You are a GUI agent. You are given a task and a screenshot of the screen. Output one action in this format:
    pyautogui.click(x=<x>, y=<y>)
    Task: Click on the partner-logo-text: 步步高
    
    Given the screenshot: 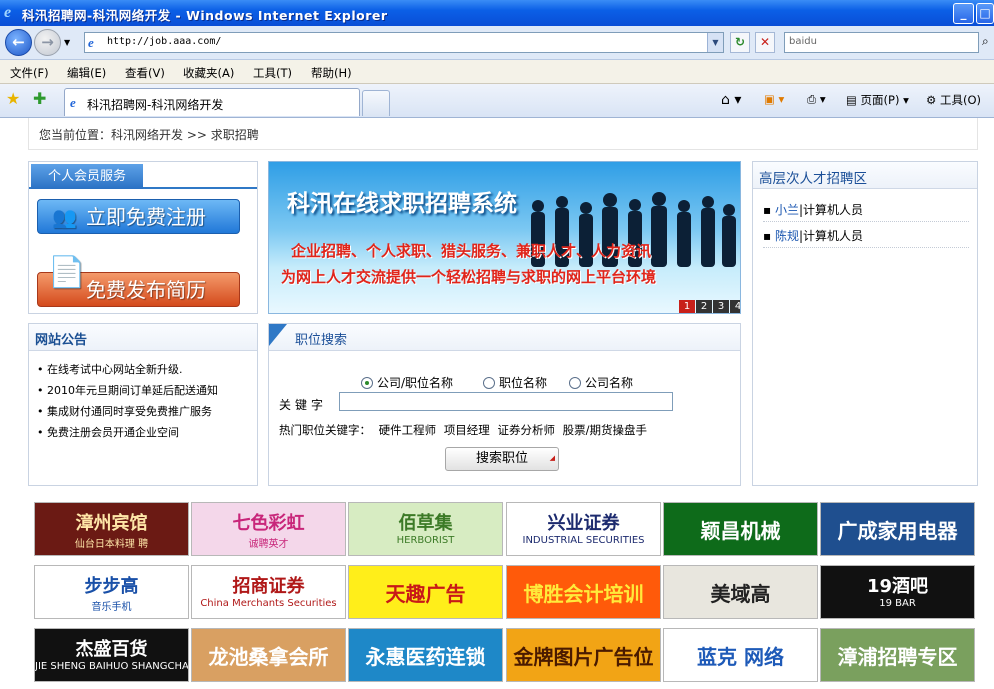 What is the action you would take?
    pyautogui.click(x=111, y=586)
    